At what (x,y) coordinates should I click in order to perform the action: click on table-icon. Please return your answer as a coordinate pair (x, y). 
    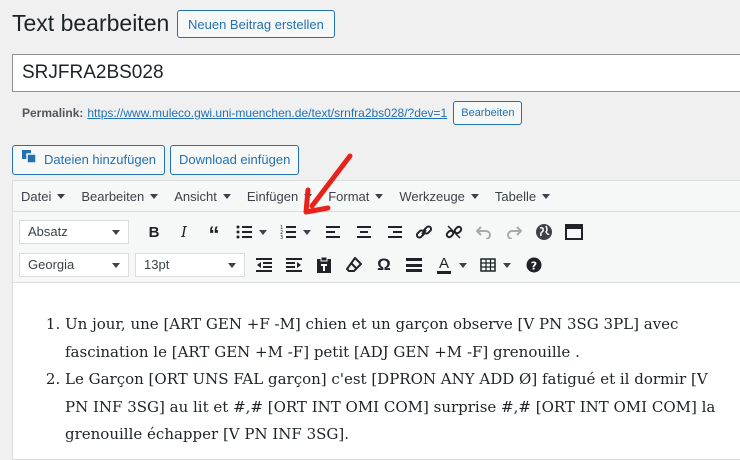
    Looking at the image, I should click on (488, 265).